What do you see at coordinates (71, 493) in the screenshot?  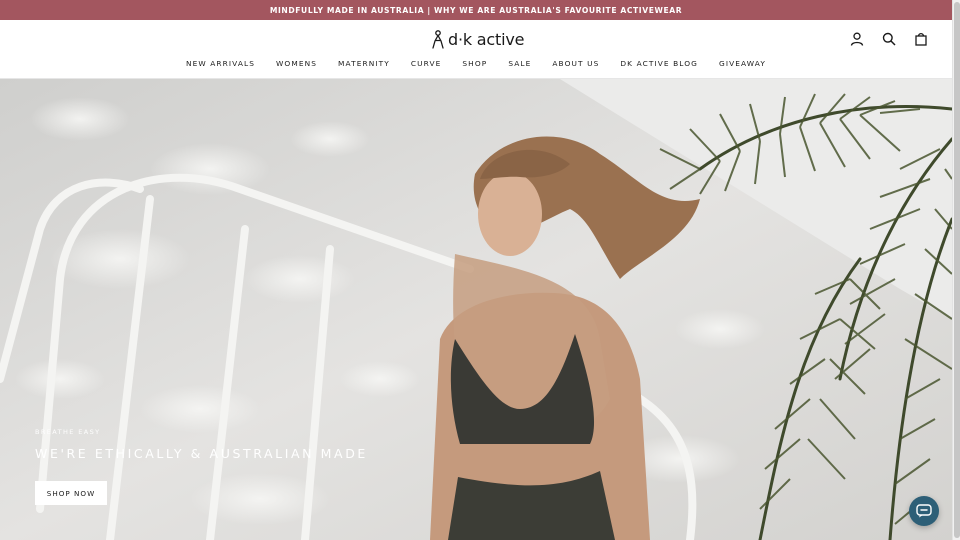 I see `shop-now-button: SHOP NOW` at bounding box center [71, 493].